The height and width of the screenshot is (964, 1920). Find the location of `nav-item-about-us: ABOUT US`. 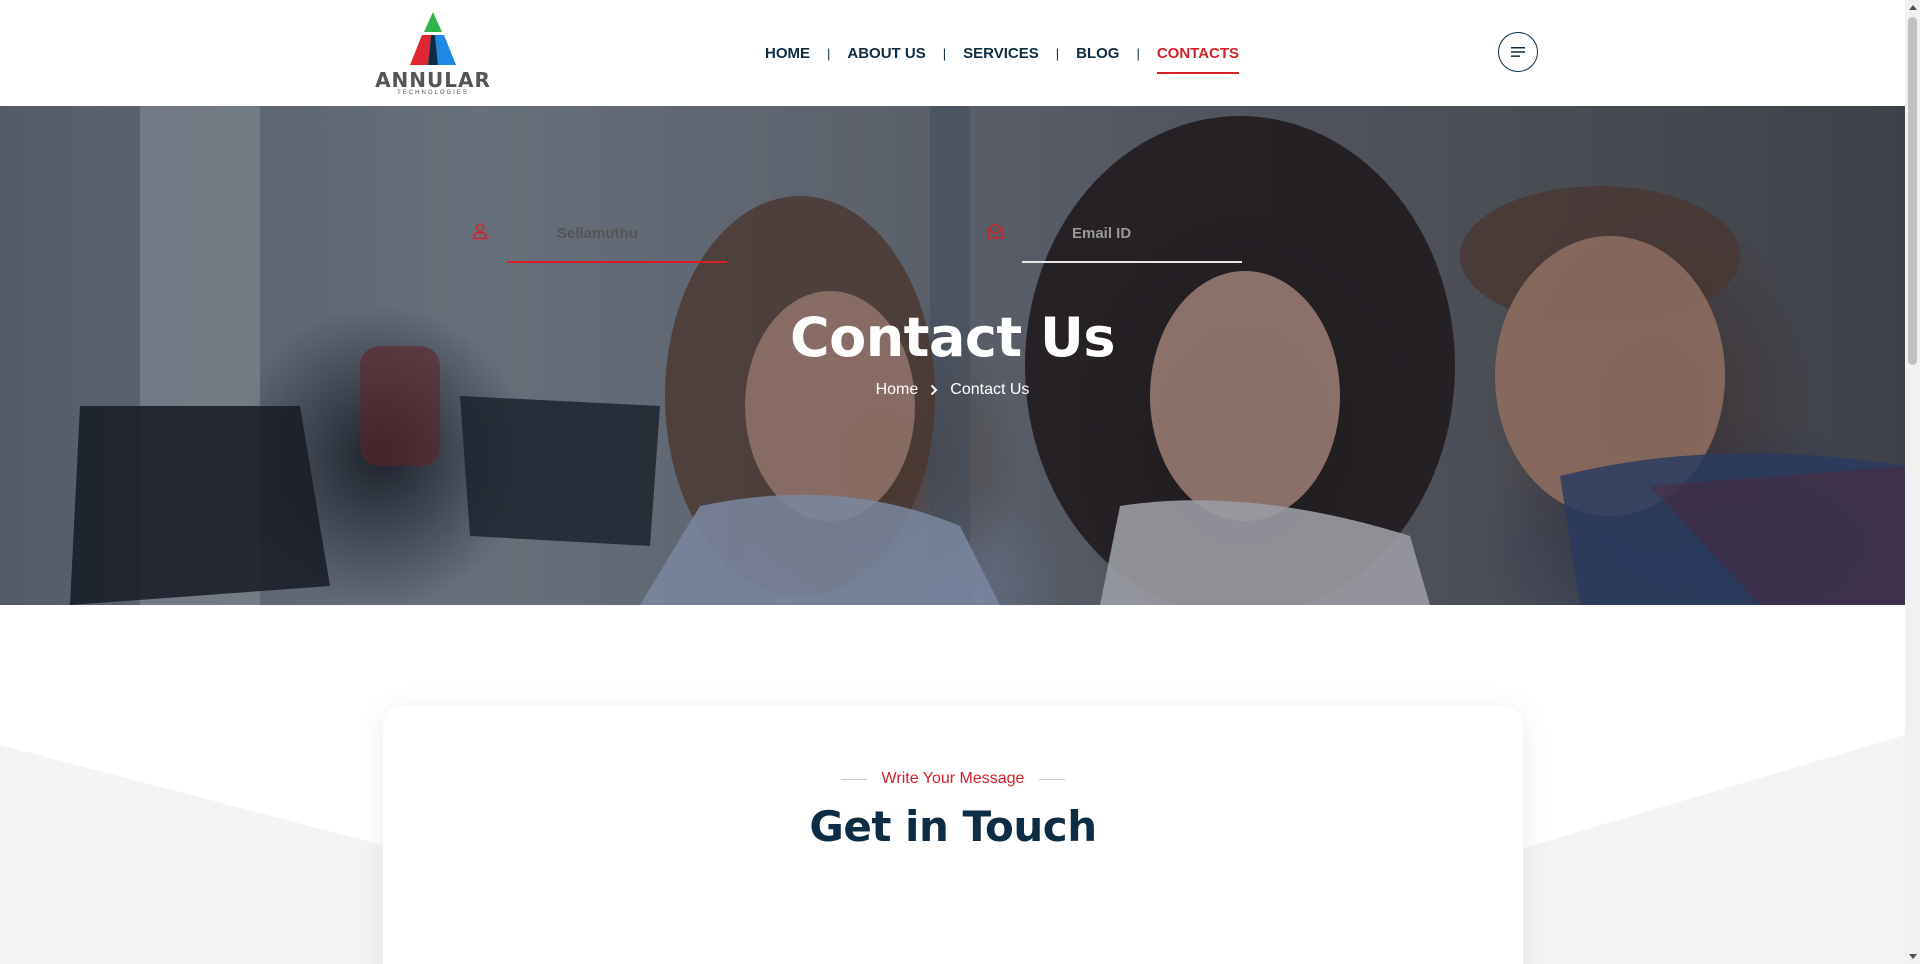

nav-item-about-us: ABOUT US is located at coordinates (886, 53).